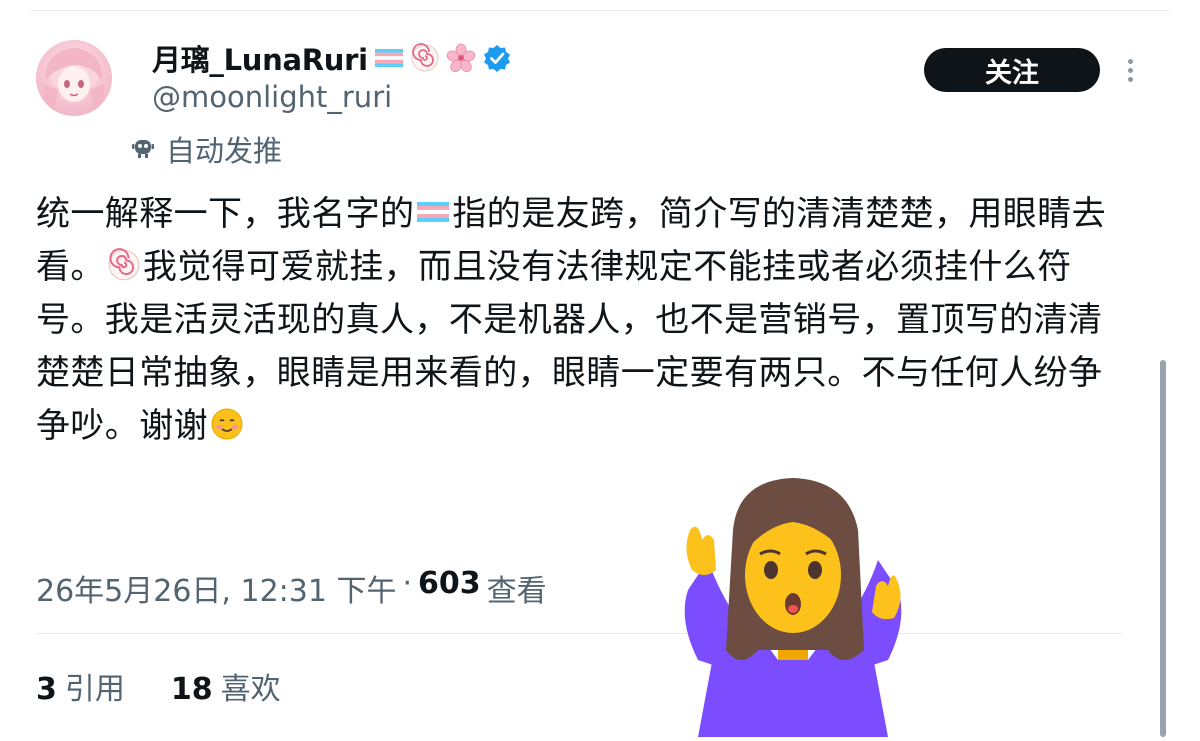  Describe the element at coordinates (216, 588) in the screenshot. I see `timestamp: 26年5月26日, 12:31 下午` at that location.